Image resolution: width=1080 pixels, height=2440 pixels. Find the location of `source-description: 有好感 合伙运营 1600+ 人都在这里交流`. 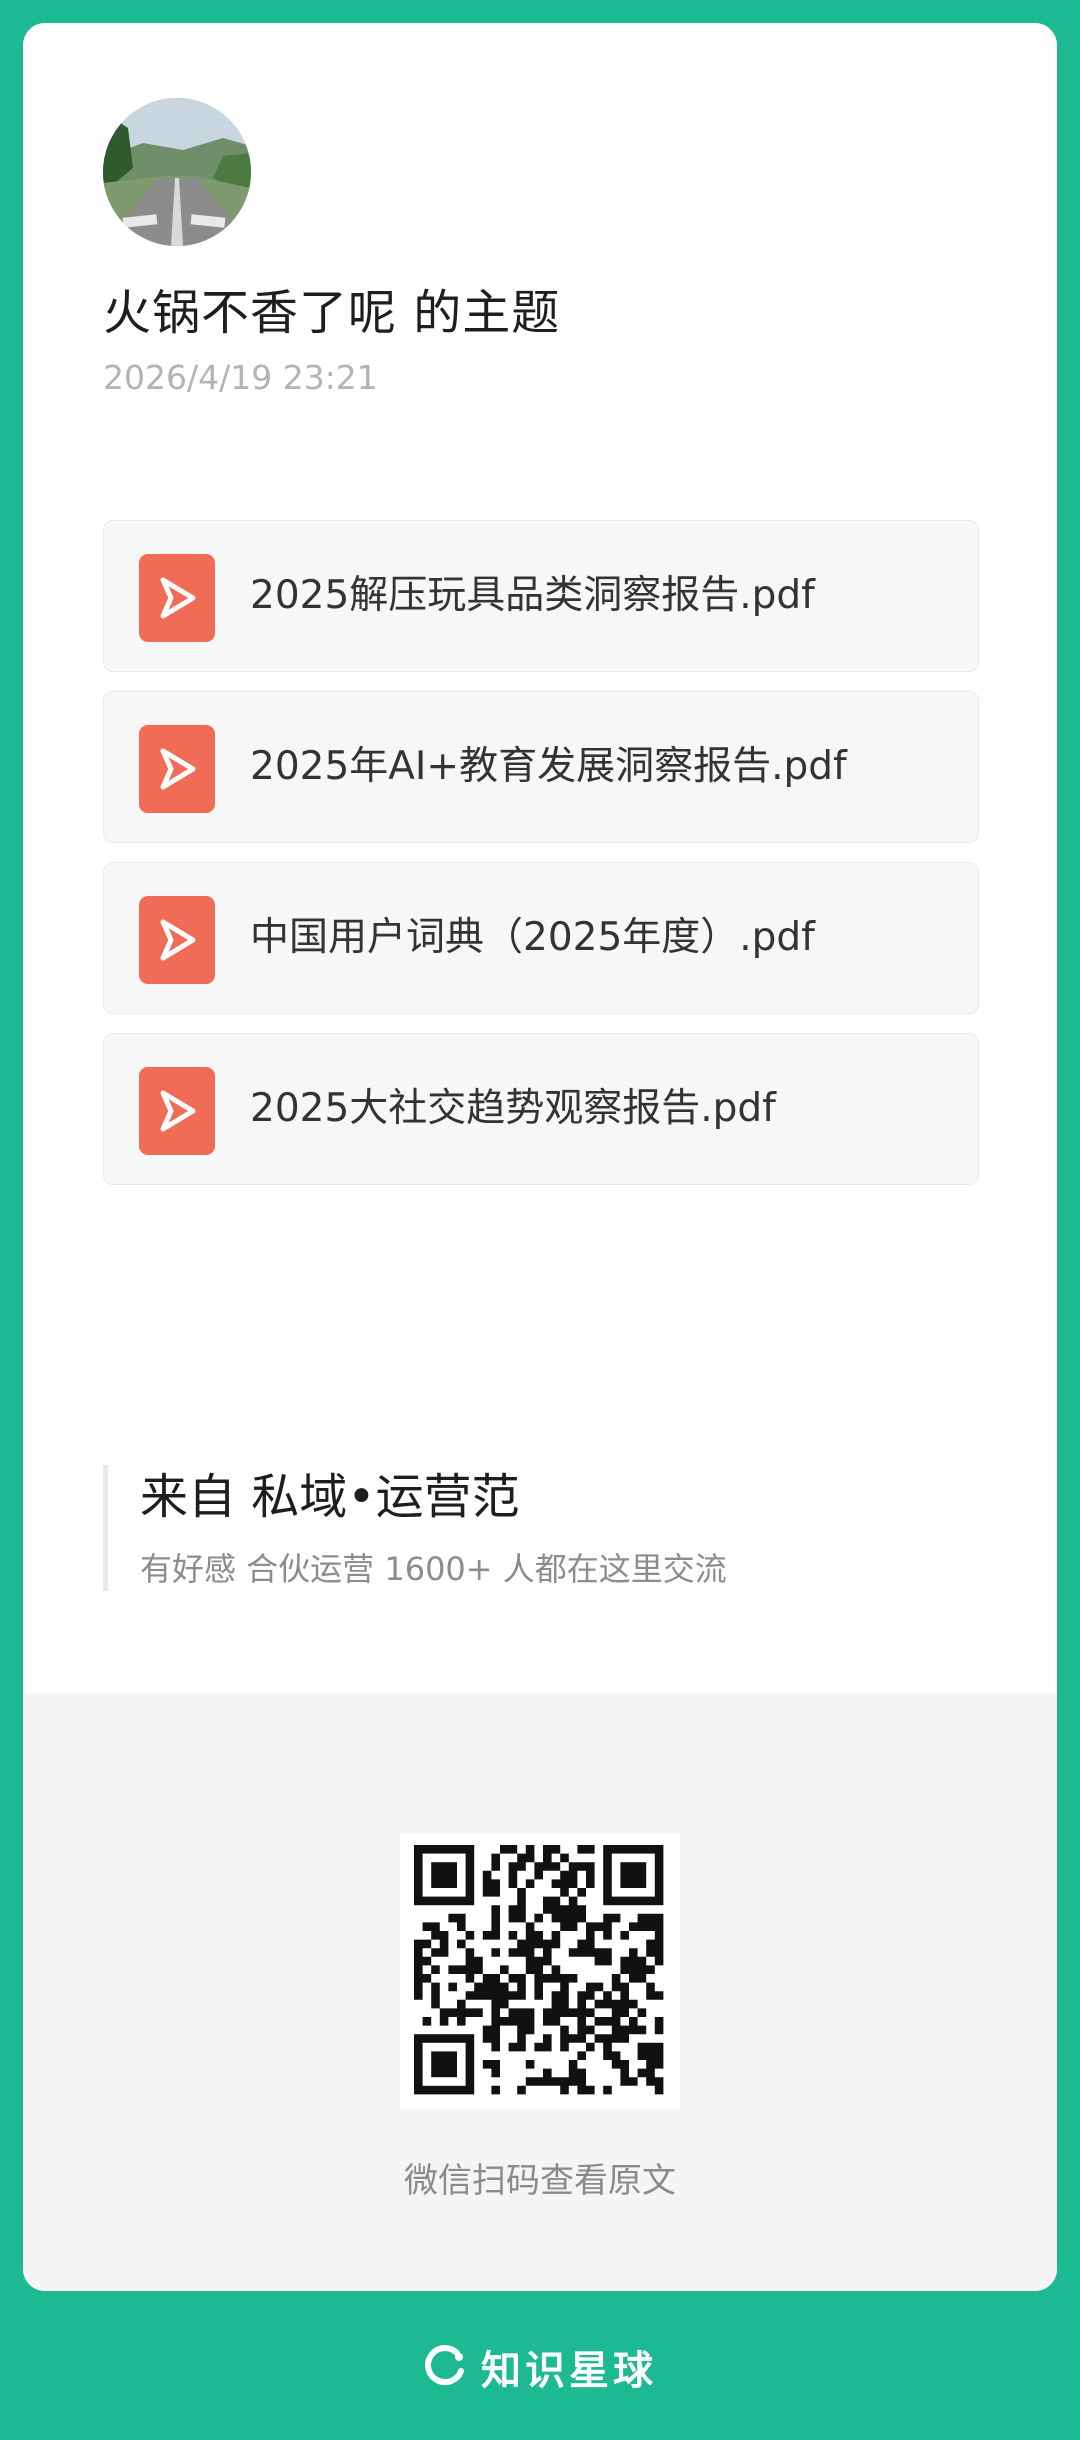

source-description: 有好感 合伙运营 1600+ 人都在这里交流 is located at coordinates (433, 1569).